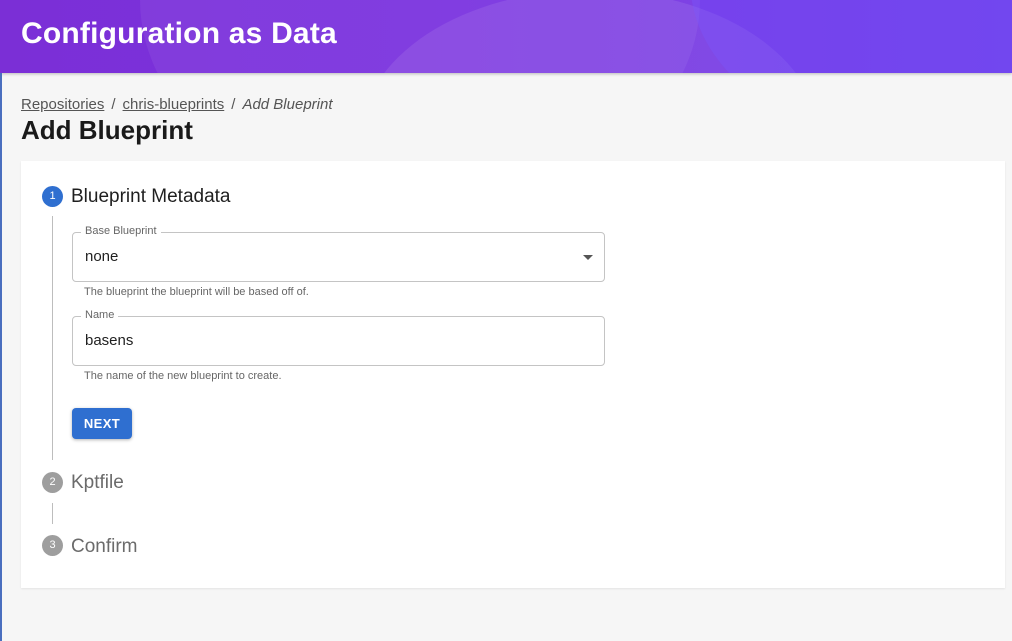 This screenshot has width=1012, height=641. What do you see at coordinates (506, 36) in the screenshot?
I see `app-header: Configuration as Data` at bounding box center [506, 36].